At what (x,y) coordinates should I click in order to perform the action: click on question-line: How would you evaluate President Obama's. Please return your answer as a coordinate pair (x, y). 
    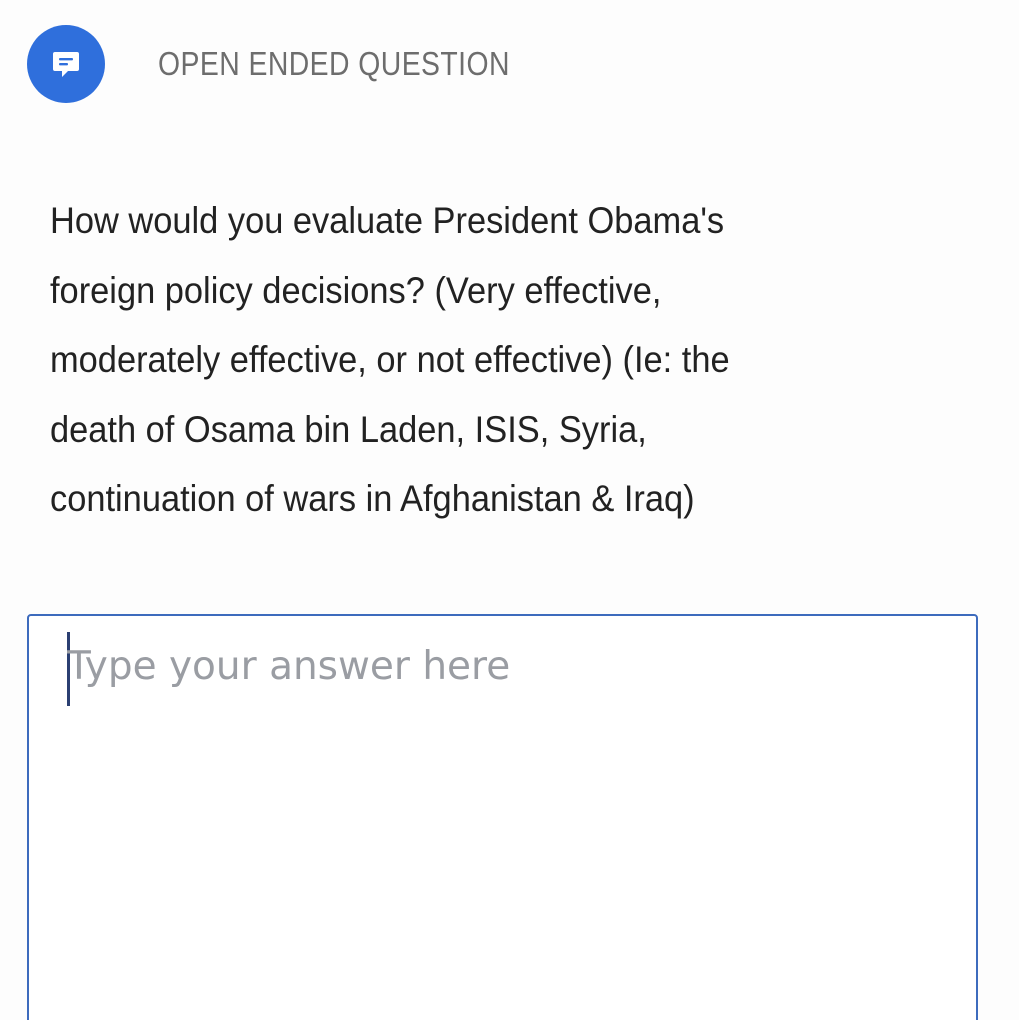
    Looking at the image, I should click on (387, 220).